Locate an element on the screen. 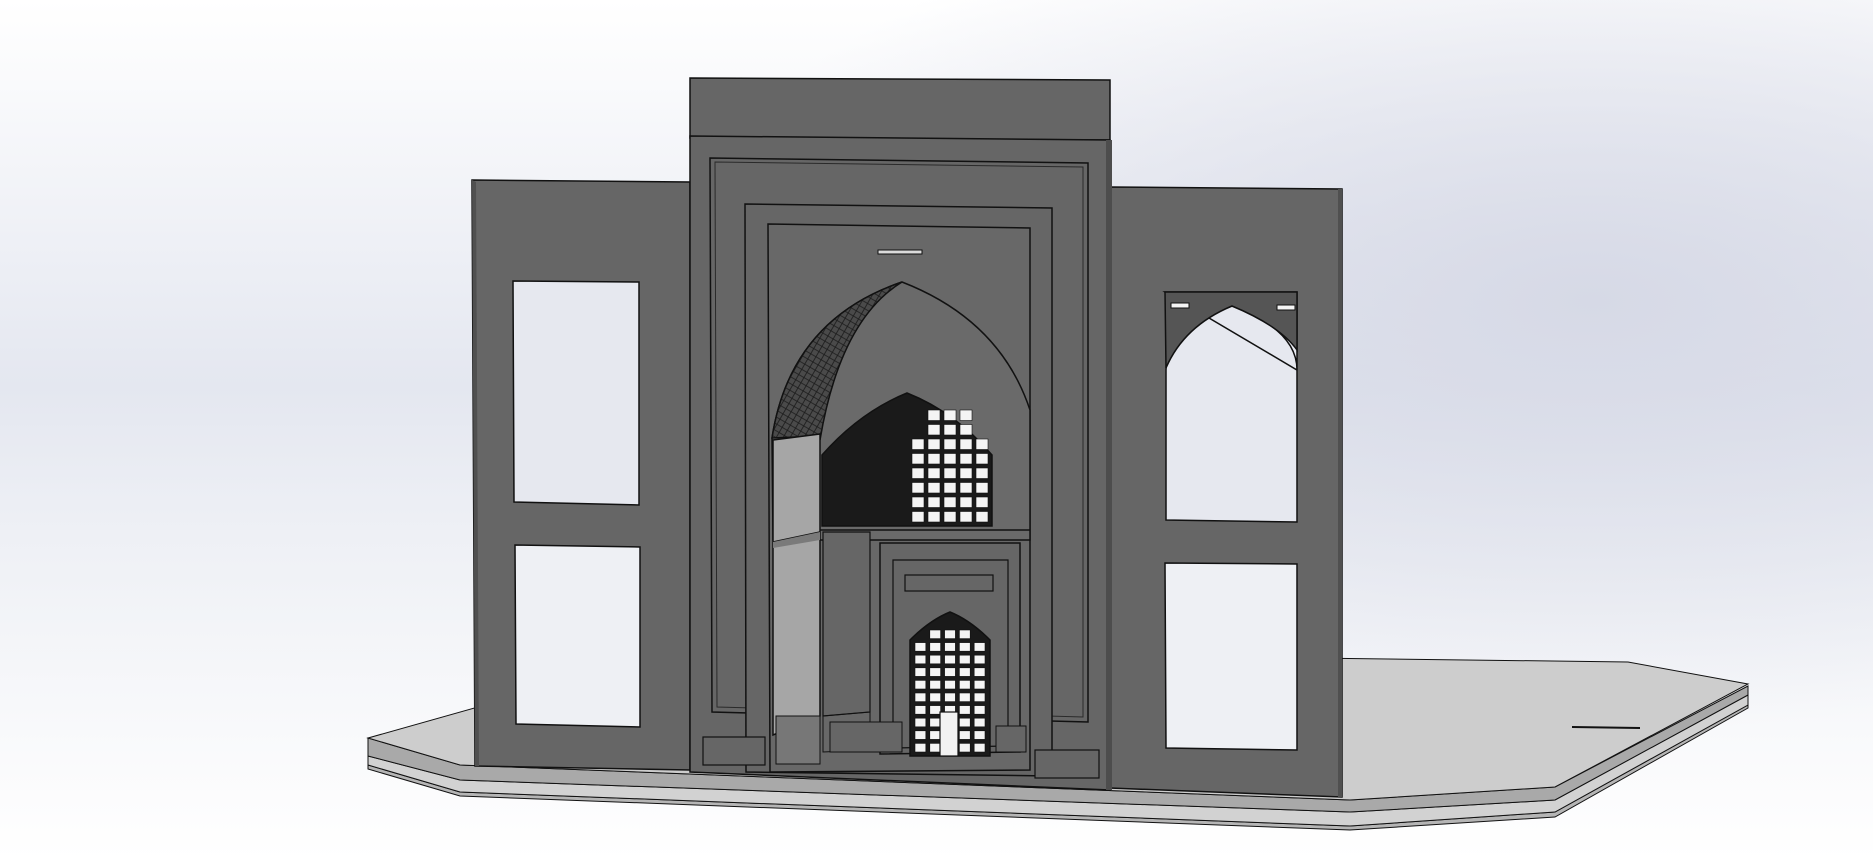 The width and height of the screenshot is (1873, 860). portal-parapet is located at coordinates (900, 109).